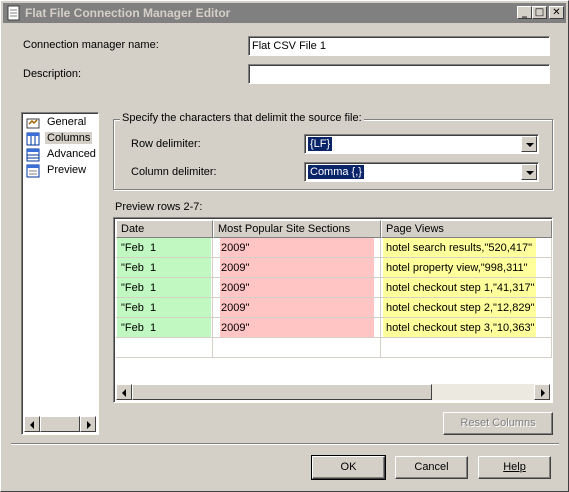  What do you see at coordinates (174, 172) in the screenshot?
I see `column-delimiter-label: Column delimiter:` at bounding box center [174, 172].